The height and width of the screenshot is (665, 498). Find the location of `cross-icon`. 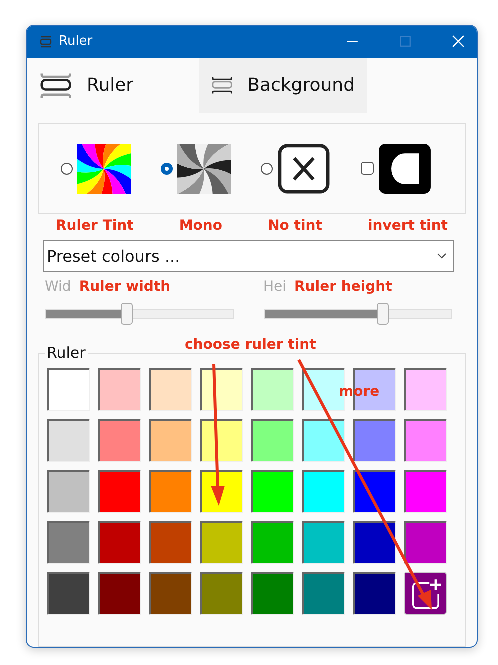

cross-icon is located at coordinates (304, 169).